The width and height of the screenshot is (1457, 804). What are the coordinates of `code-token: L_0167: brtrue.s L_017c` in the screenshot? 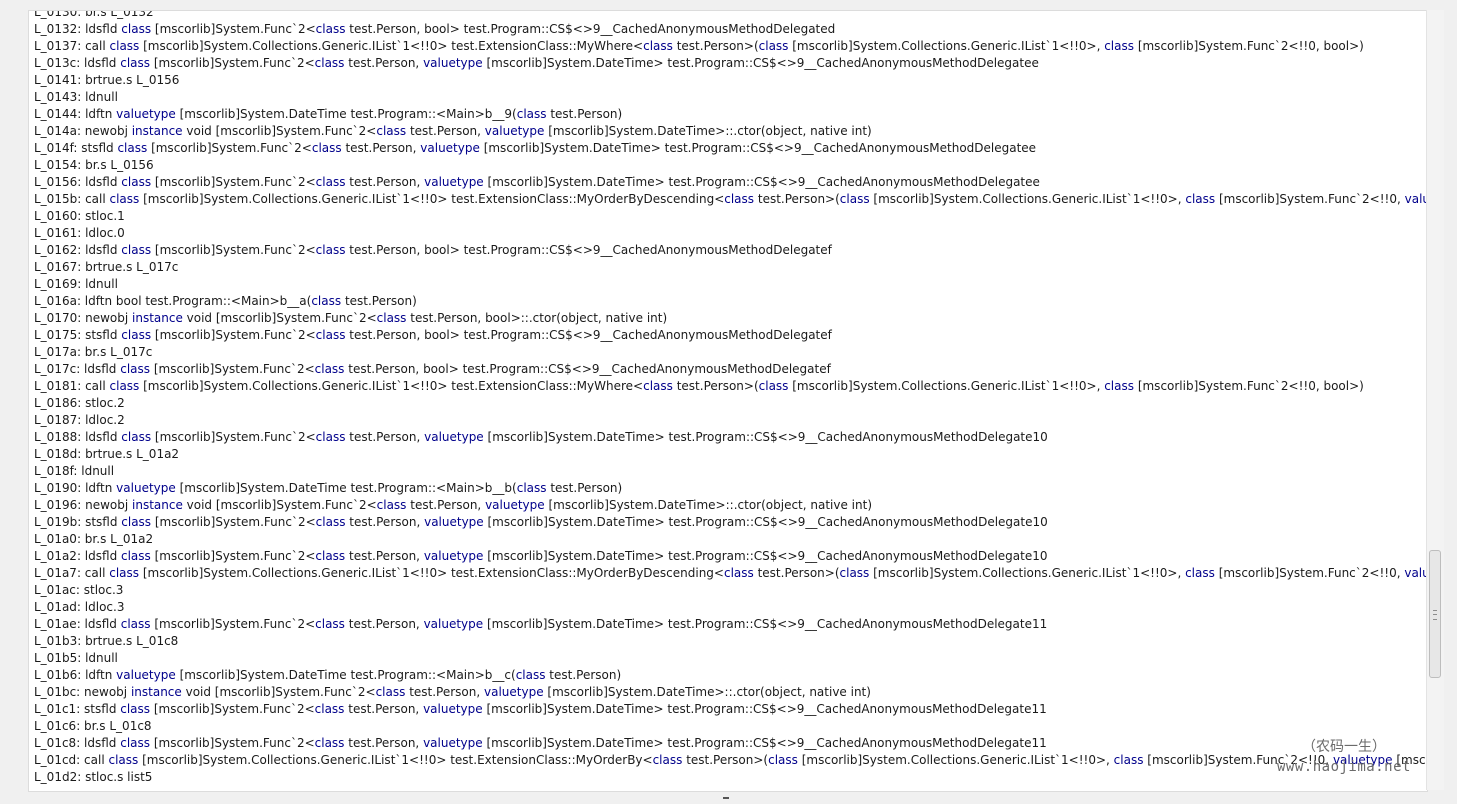 It's located at (106, 267).